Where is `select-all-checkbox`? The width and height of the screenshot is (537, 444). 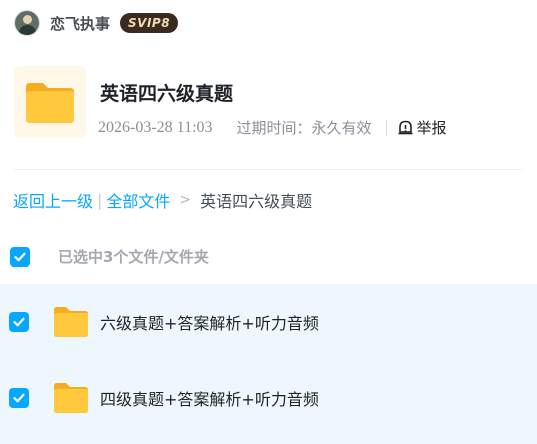
select-all-checkbox is located at coordinates (20, 256).